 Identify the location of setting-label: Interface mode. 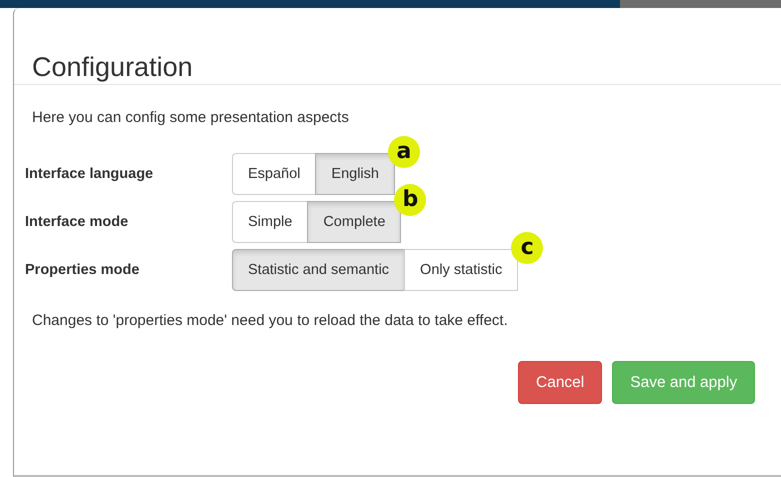
(77, 222).